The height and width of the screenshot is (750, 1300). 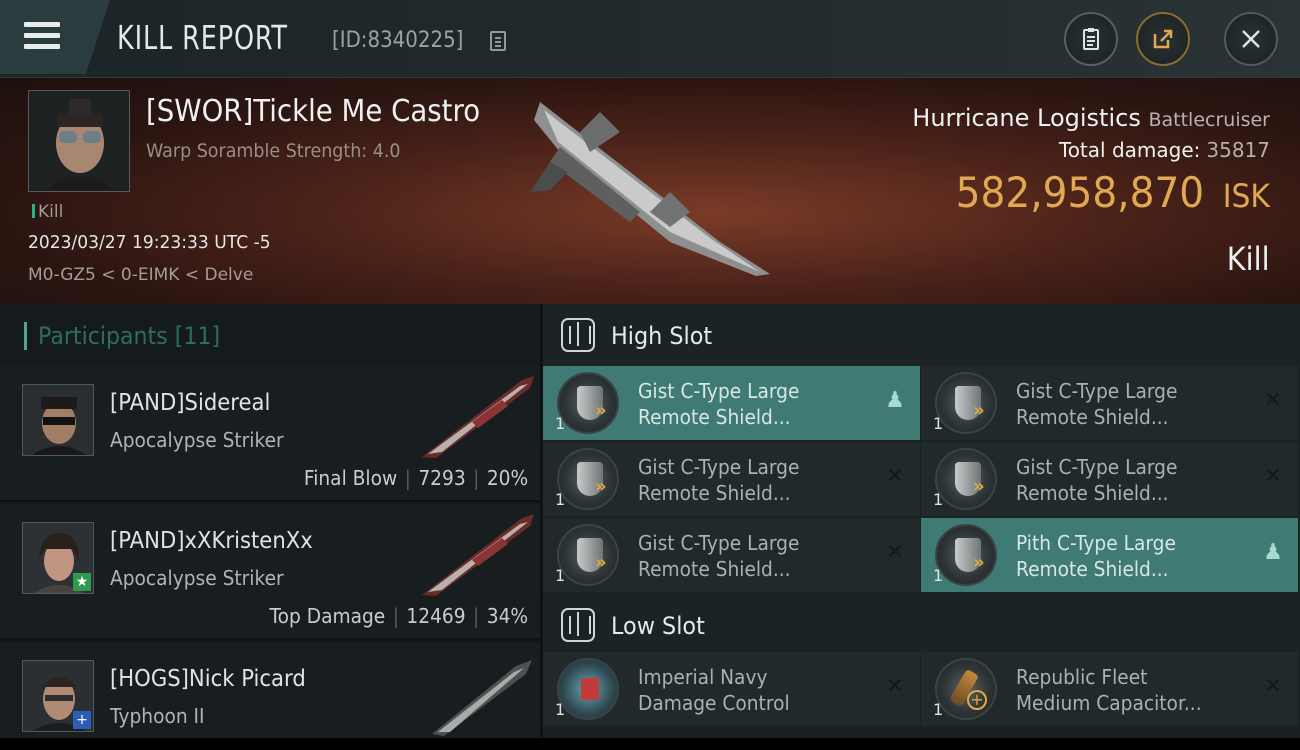 What do you see at coordinates (662, 336) in the screenshot?
I see `high-slot-title: High Slot` at bounding box center [662, 336].